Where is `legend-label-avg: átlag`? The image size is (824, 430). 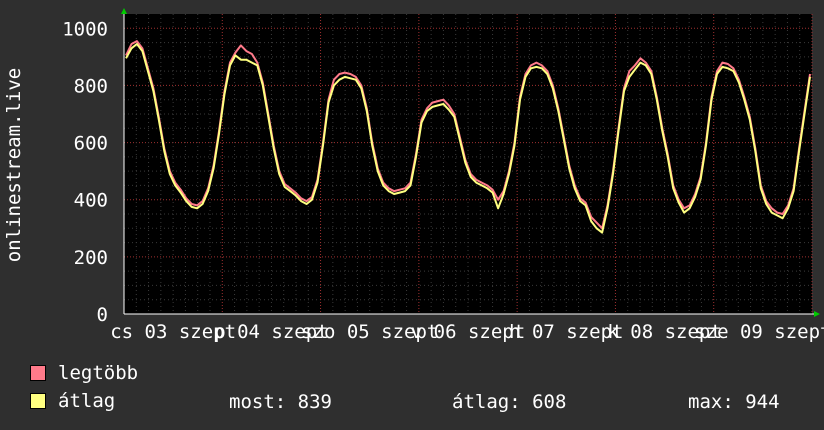
legend-label-avg: átlag is located at coordinates (87, 401).